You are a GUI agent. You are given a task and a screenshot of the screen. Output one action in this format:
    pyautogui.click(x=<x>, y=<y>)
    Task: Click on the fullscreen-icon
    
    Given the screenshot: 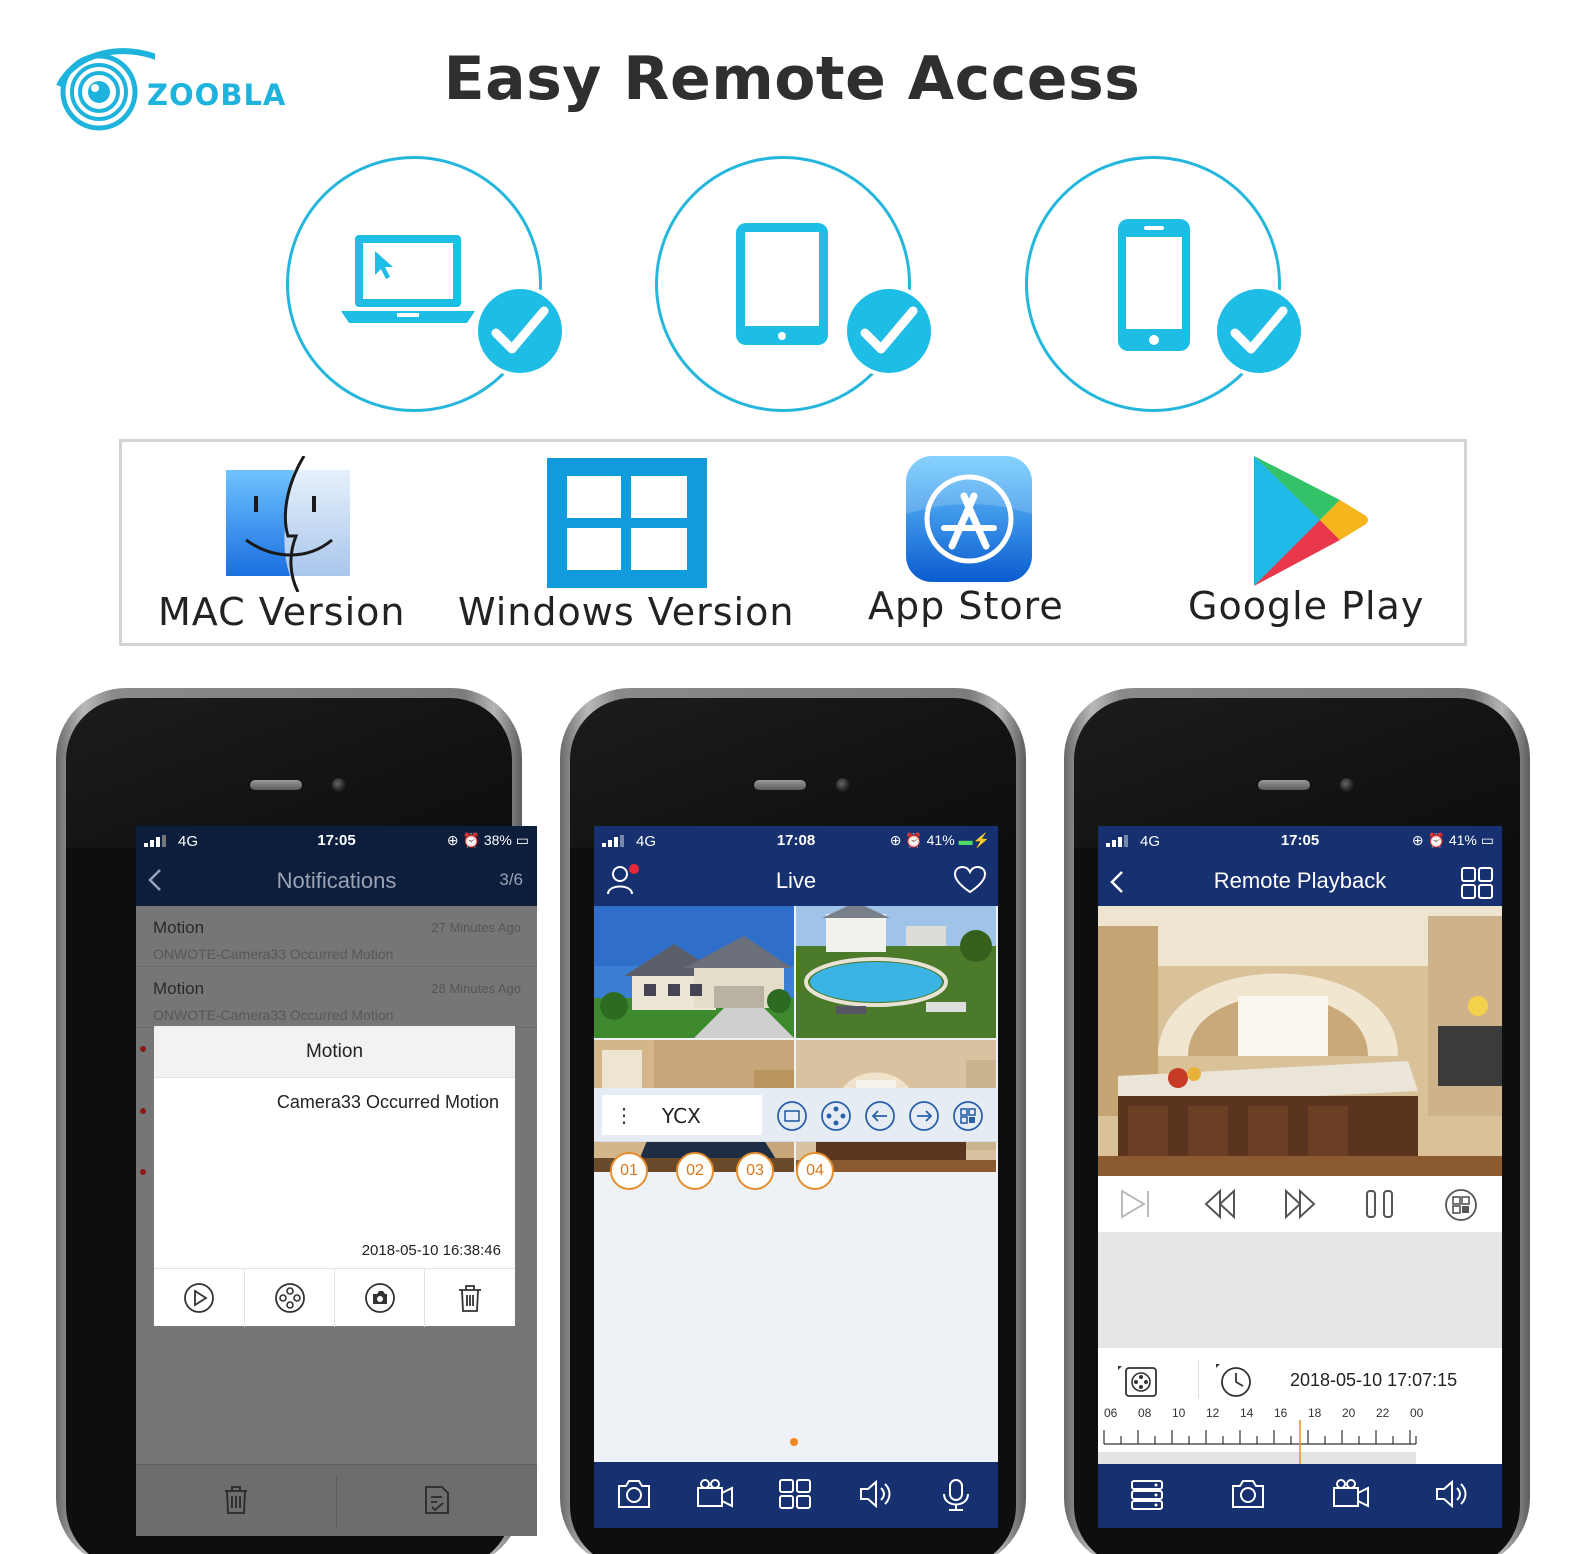 What is the action you would take?
    pyautogui.click(x=792, y=1116)
    